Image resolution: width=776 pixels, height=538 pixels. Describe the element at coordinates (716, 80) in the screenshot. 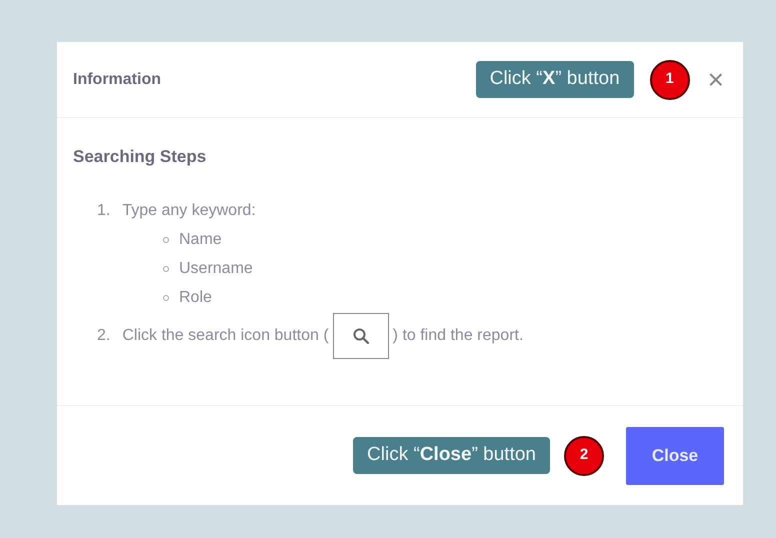

I see `close-button: ×` at that location.